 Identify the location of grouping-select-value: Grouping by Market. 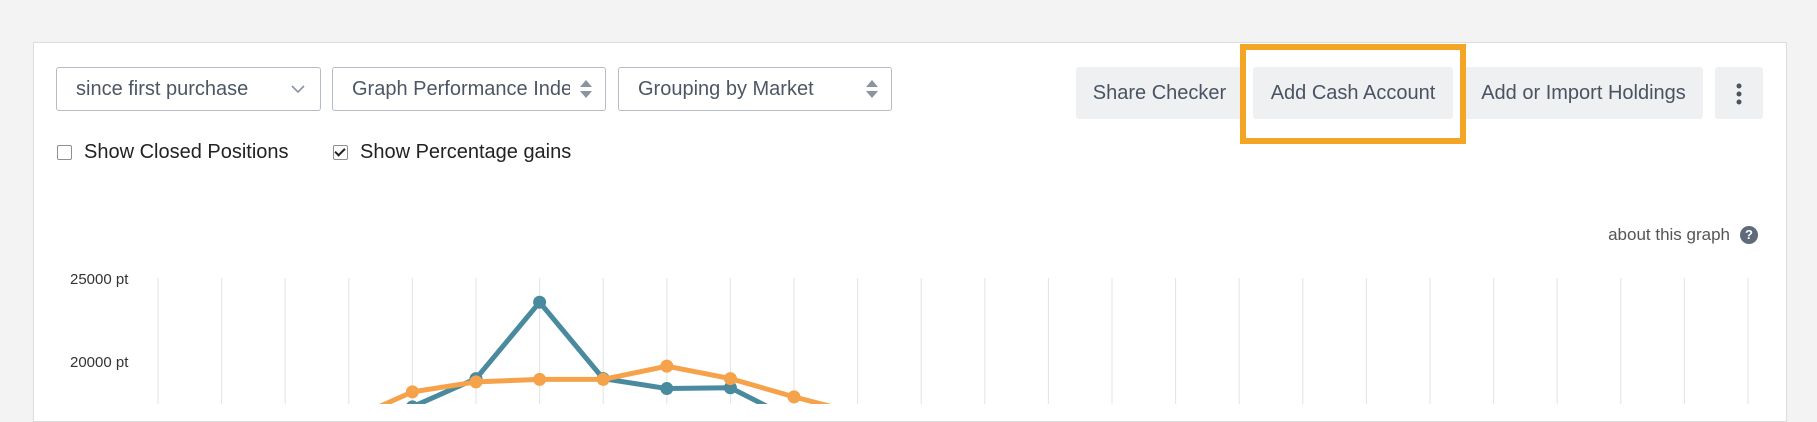
(726, 89).